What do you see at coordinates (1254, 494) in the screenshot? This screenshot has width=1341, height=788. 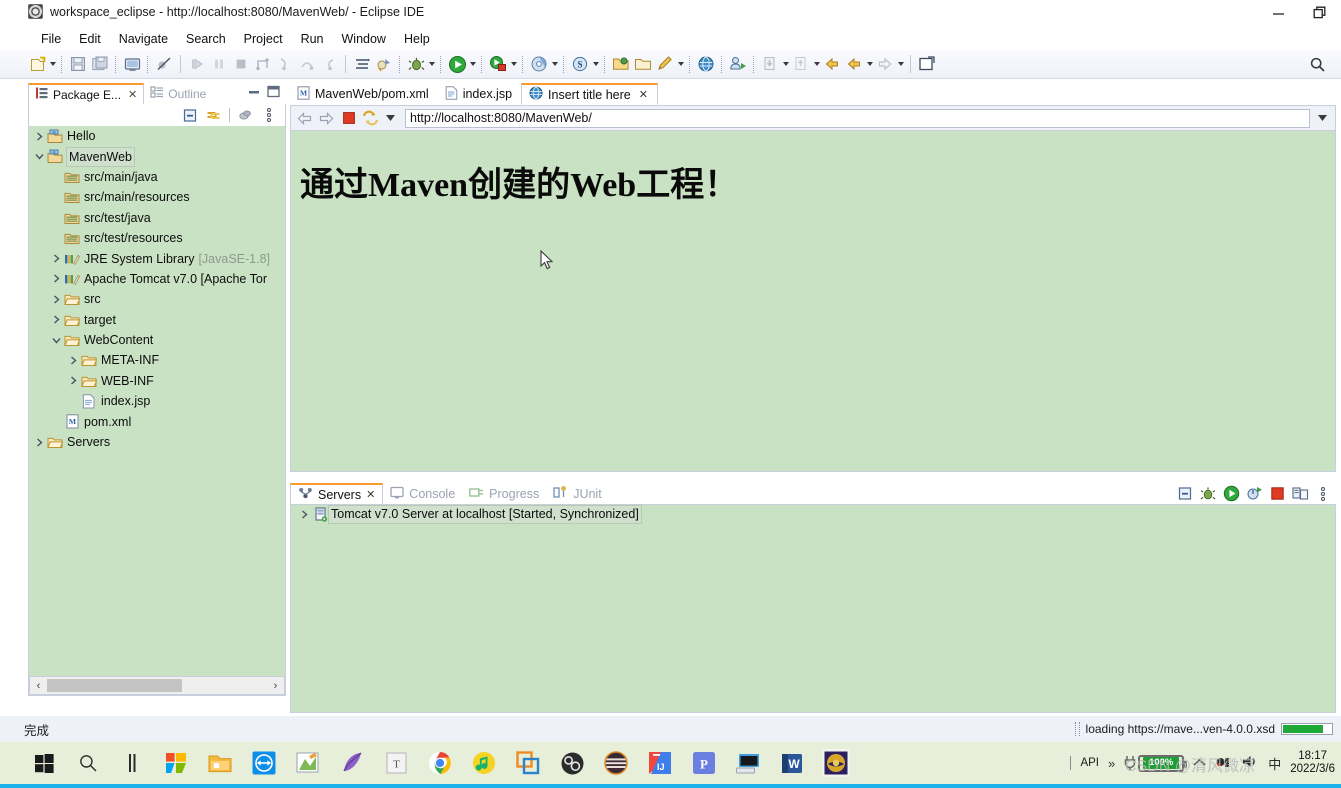 I see `profile-server-icon` at bounding box center [1254, 494].